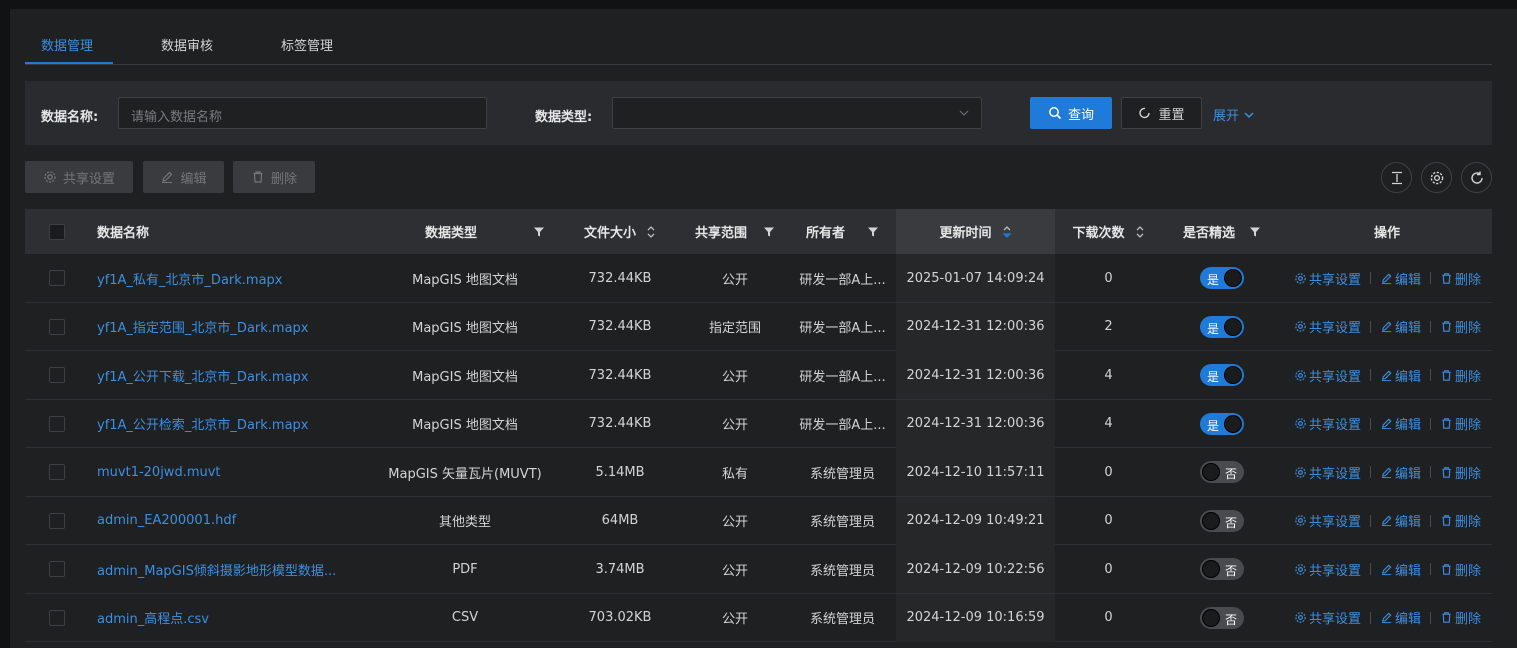 The height and width of the screenshot is (648, 1517). I want to click on col-header-featured: 是否精选, so click(1222, 231).